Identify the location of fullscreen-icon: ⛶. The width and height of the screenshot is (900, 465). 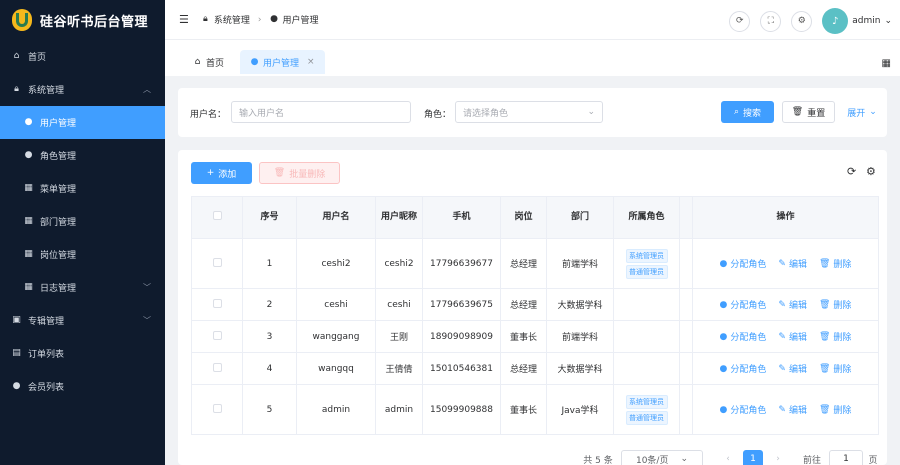
(771, 21).